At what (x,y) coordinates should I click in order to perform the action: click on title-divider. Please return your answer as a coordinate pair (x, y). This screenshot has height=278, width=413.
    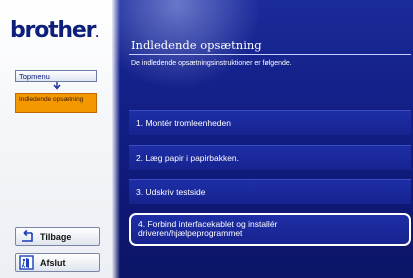
    Looking at the image, I should click on (270, 54).